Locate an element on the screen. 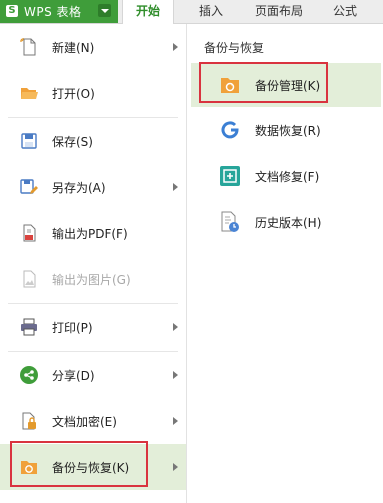 Image resolution: width=383 pixels, height=503 pixels. submenu-item-label: 文档修复(F) is located at coordinates (287, 177).